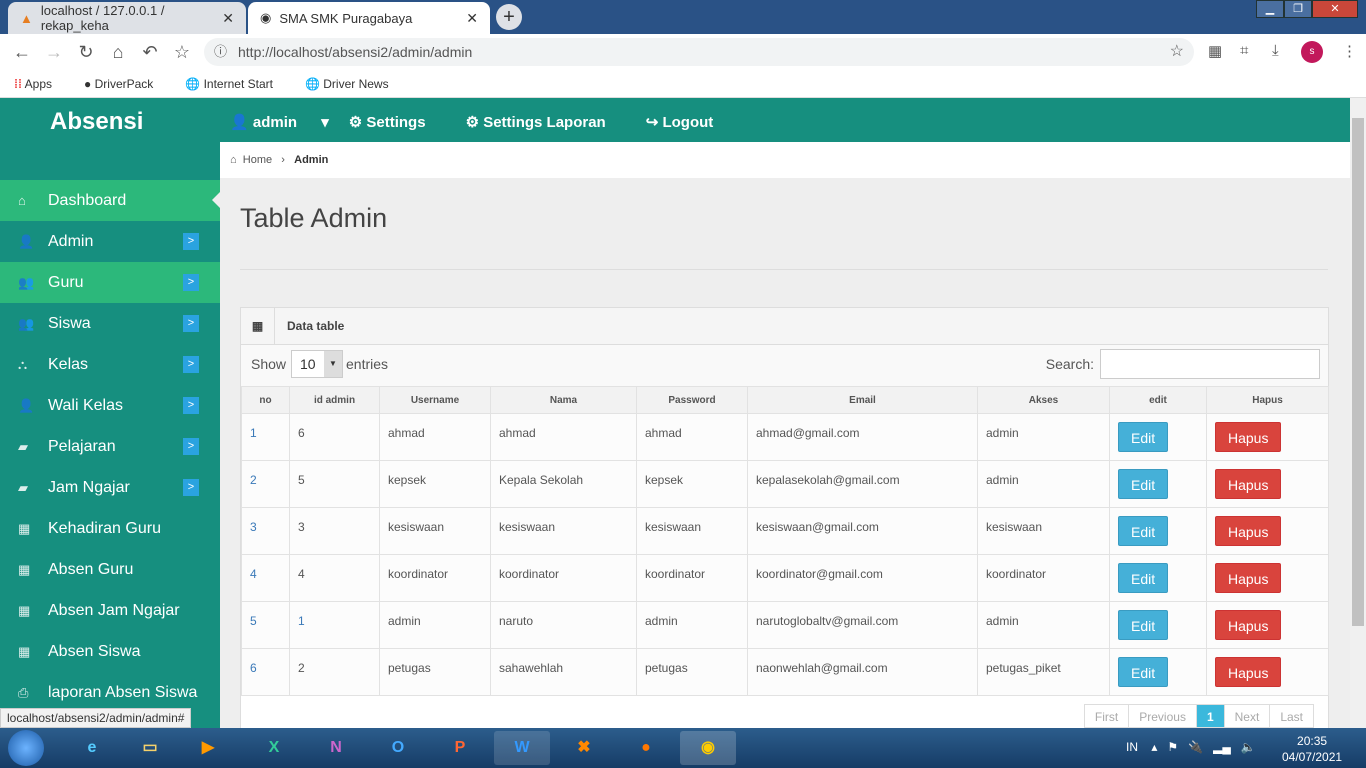  Describe the element at coordinates (435, 400) in the screenshot. I see `column-header: Username` at that location.